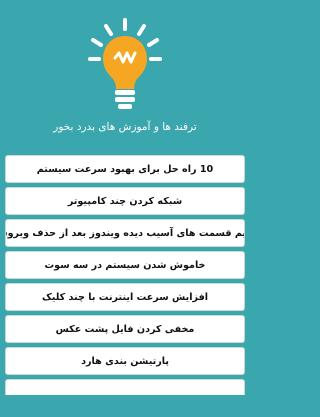 Image resolution: width=320 pixels, height=417 pixels. What do you see at coordinates (125, 127) in the screenshot?
I see `app-title: ترفند ها و آموزش های بدرد بخور` at bounding box center [125, 127].